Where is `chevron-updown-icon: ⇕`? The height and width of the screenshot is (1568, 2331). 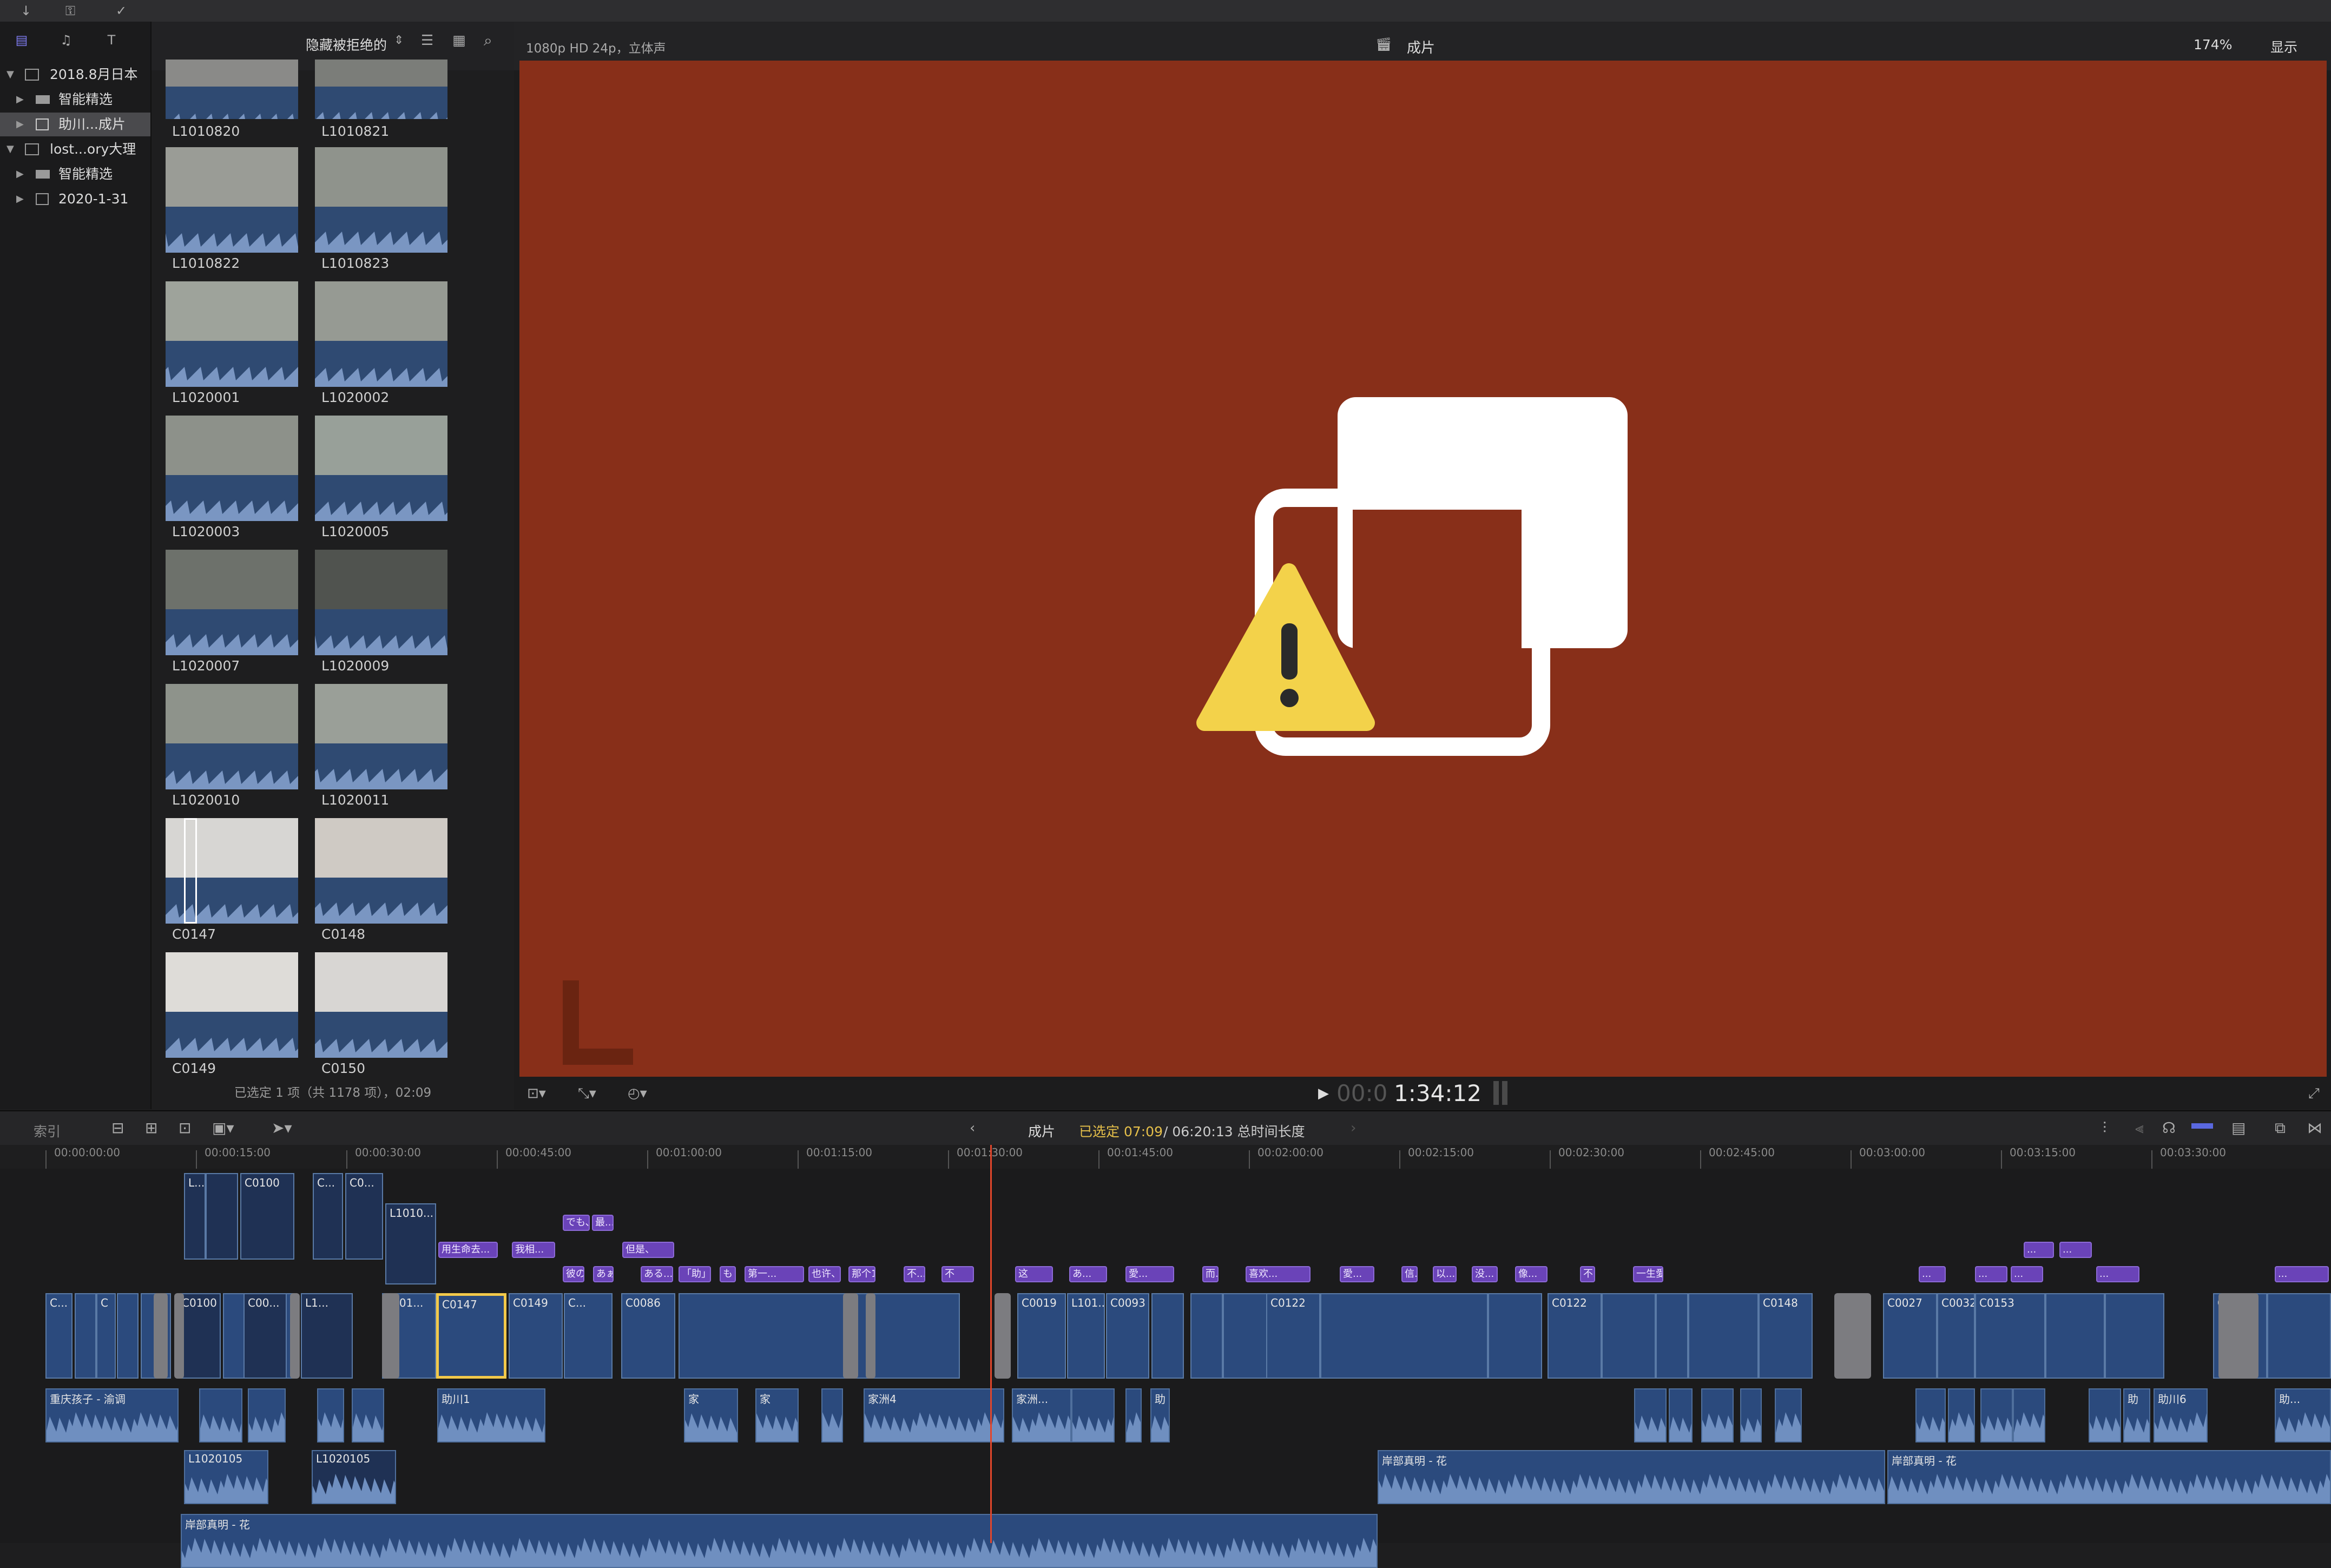 chevron-updown-icon: ⇕ is located at coordinates (399, 40).